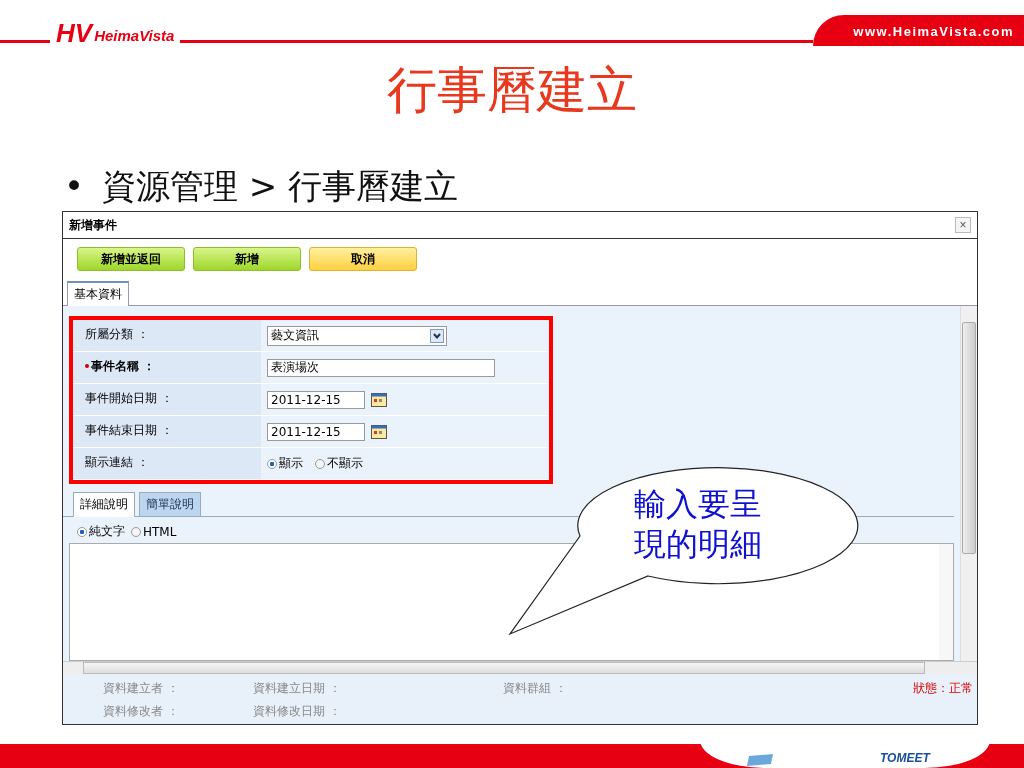 This screenshot has height=768, width=1024. I want to click on logo-mark: HV, so click(74, 33).